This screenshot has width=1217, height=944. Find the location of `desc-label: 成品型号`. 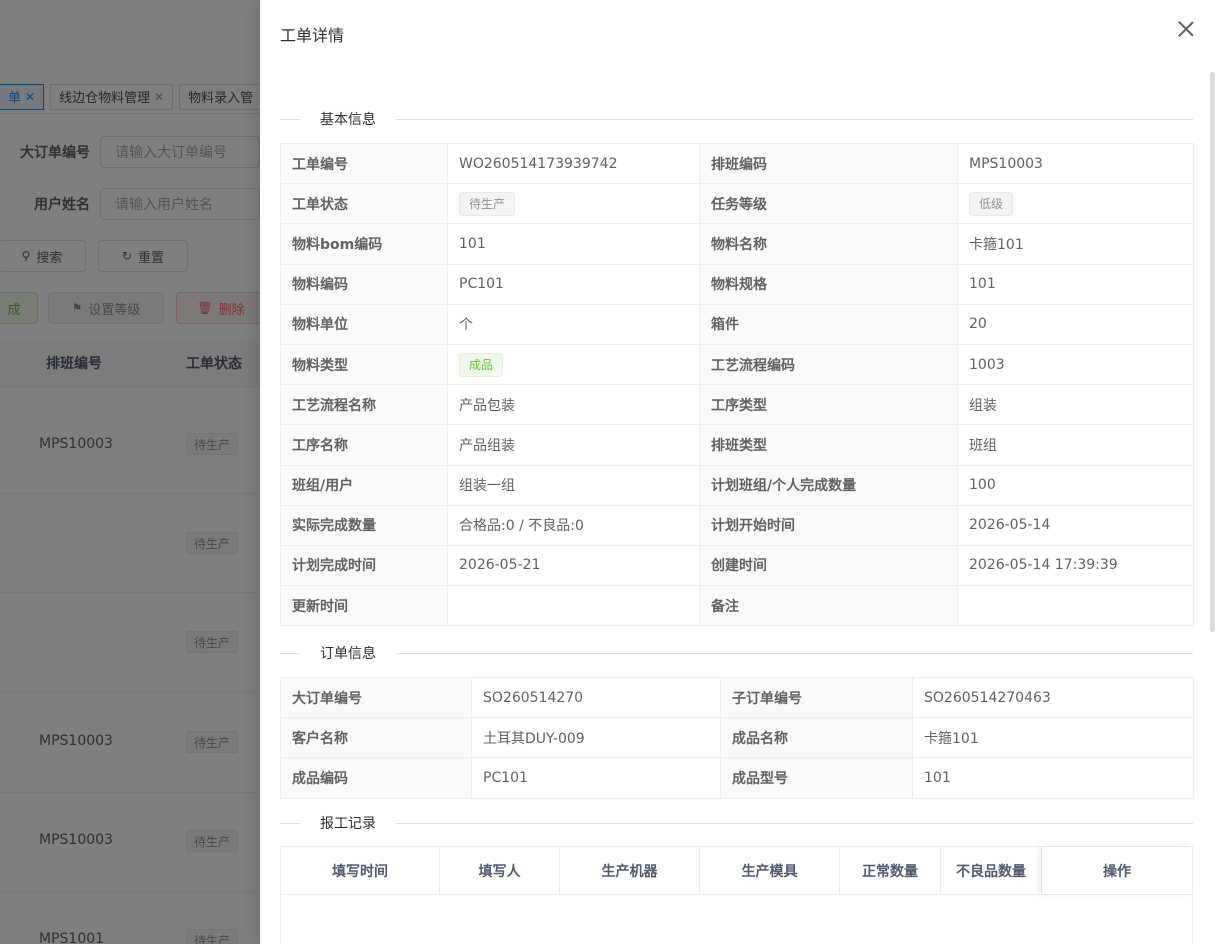

desc-label: 成品型号 is located at coordinates (816, 778).